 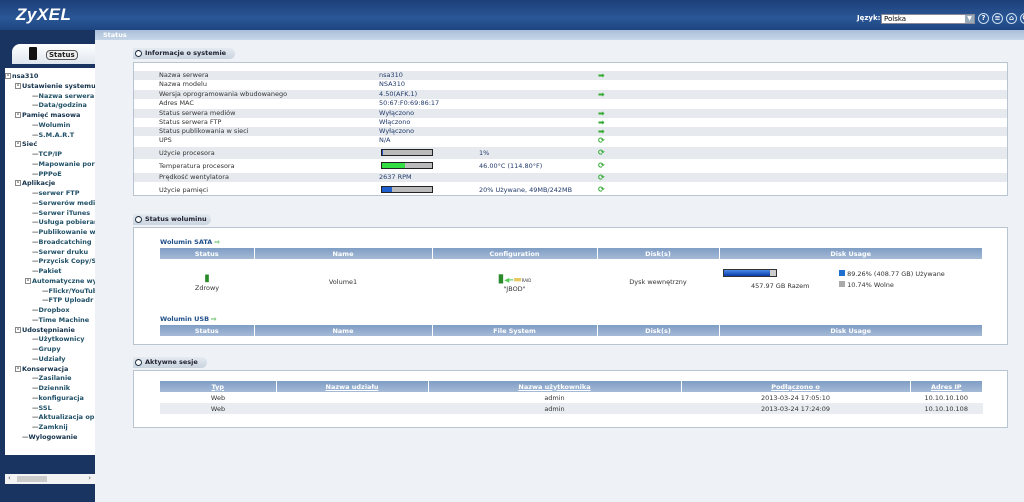 What do you see at coordinates (63, 232) in the screenshot?
I see `nav-item-publikowanie-w-sieci: —Publikowanie w sieci` at bounding box center [63, 232].